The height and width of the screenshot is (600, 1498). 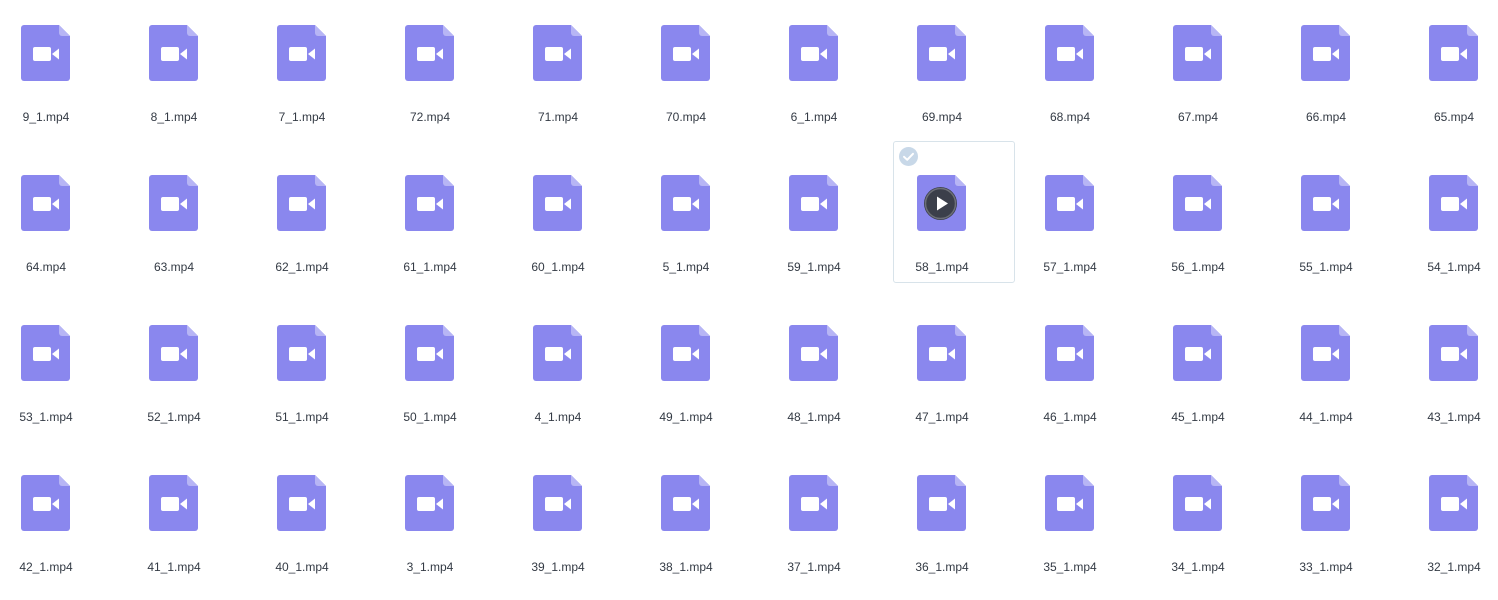 I want to click on file-tile: 46_1.mp4, so click(x=1088, y=375).